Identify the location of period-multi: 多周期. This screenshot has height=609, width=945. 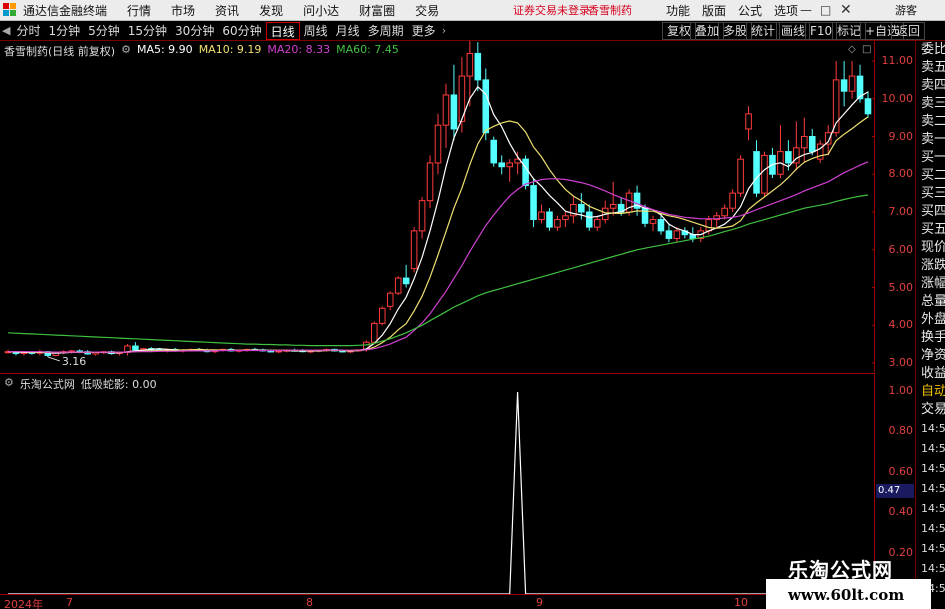
(386, 31).